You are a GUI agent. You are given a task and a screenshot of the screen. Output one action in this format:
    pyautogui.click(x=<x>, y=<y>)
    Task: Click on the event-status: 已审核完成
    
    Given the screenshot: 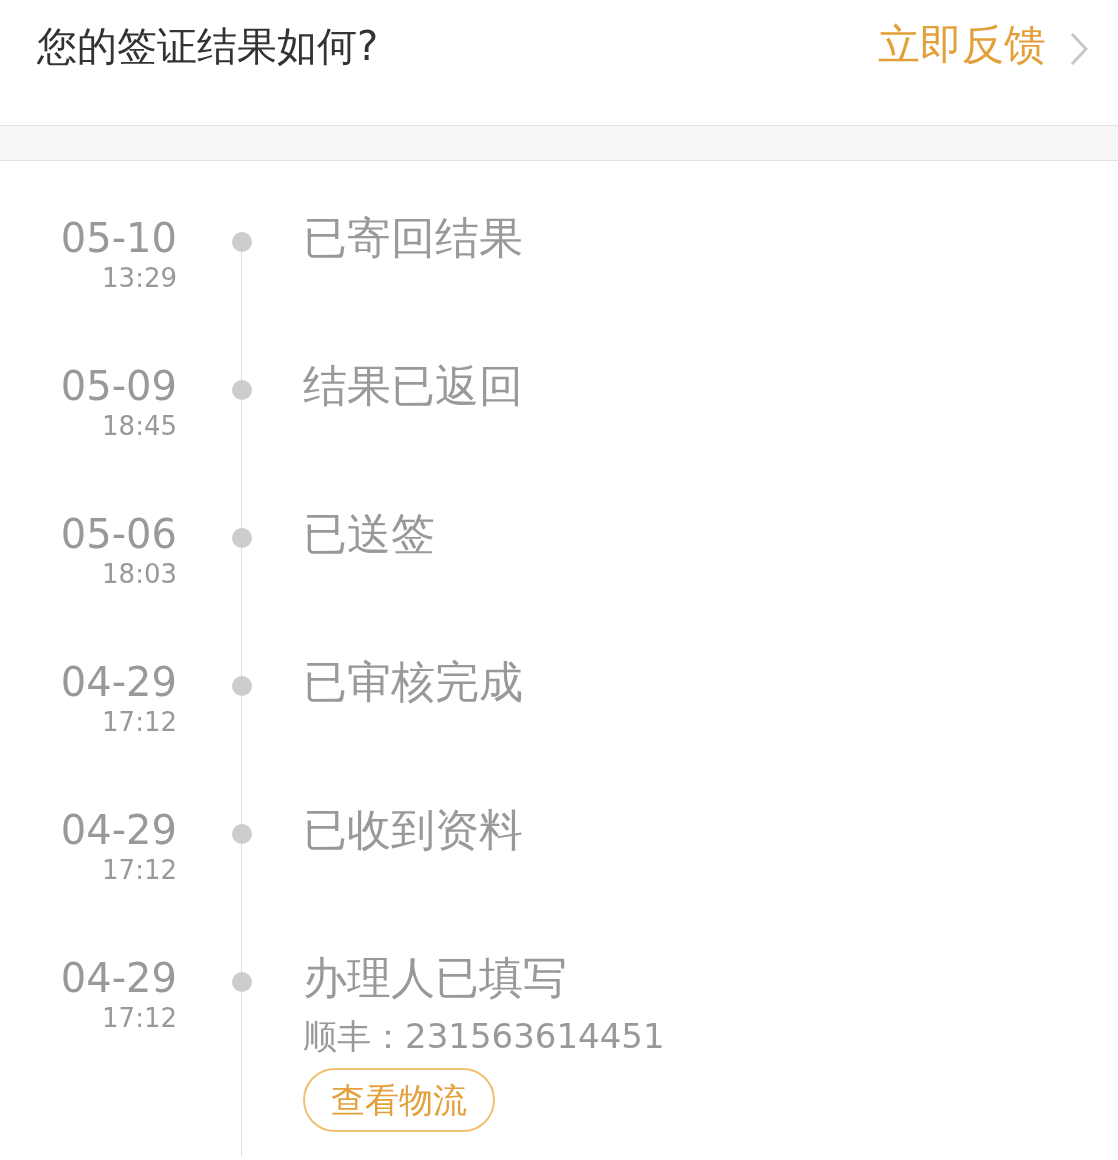 What is the action you would take?
    pyautogui.click(x=413, y=682)
    